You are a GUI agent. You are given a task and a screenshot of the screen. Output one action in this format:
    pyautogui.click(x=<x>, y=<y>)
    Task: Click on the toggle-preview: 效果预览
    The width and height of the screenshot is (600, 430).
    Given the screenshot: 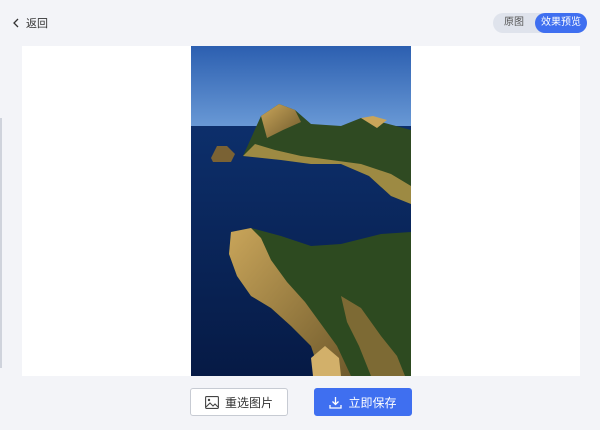 What is the action you would take?
    pyautogui.click(x=561, y=23)
    